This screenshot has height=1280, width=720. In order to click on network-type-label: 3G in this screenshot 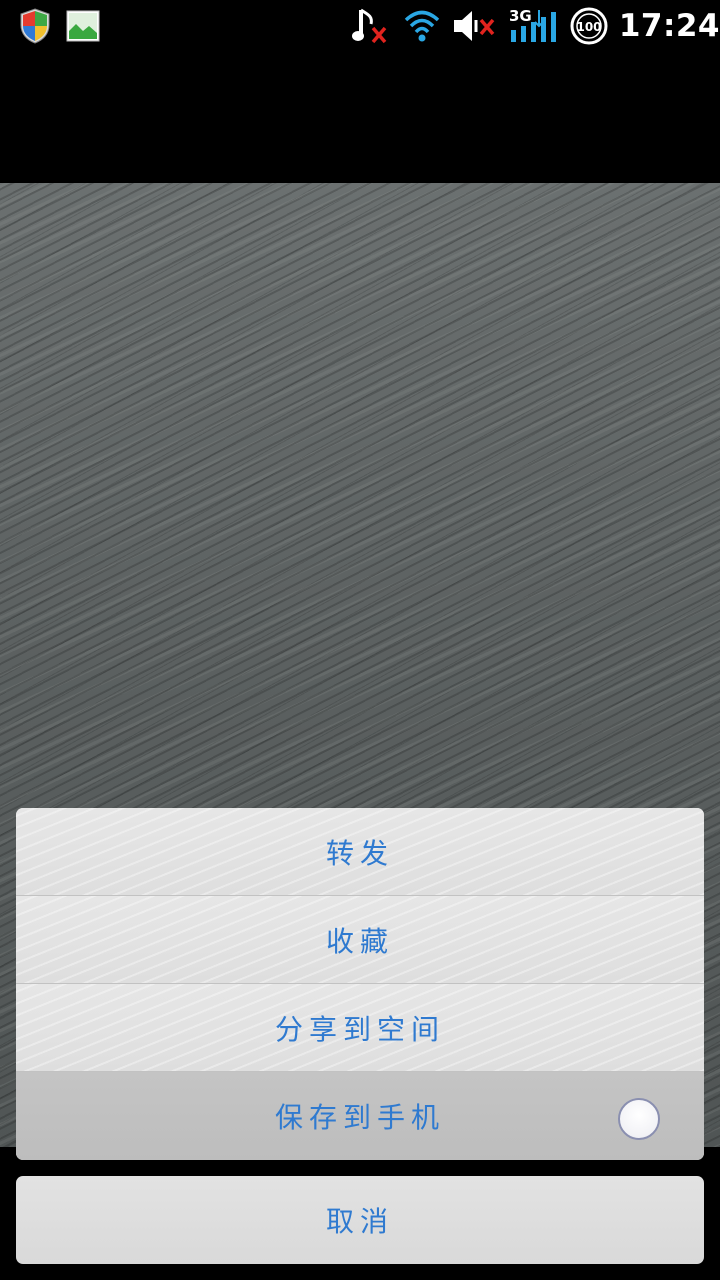, I will do `click(520, 16)`.